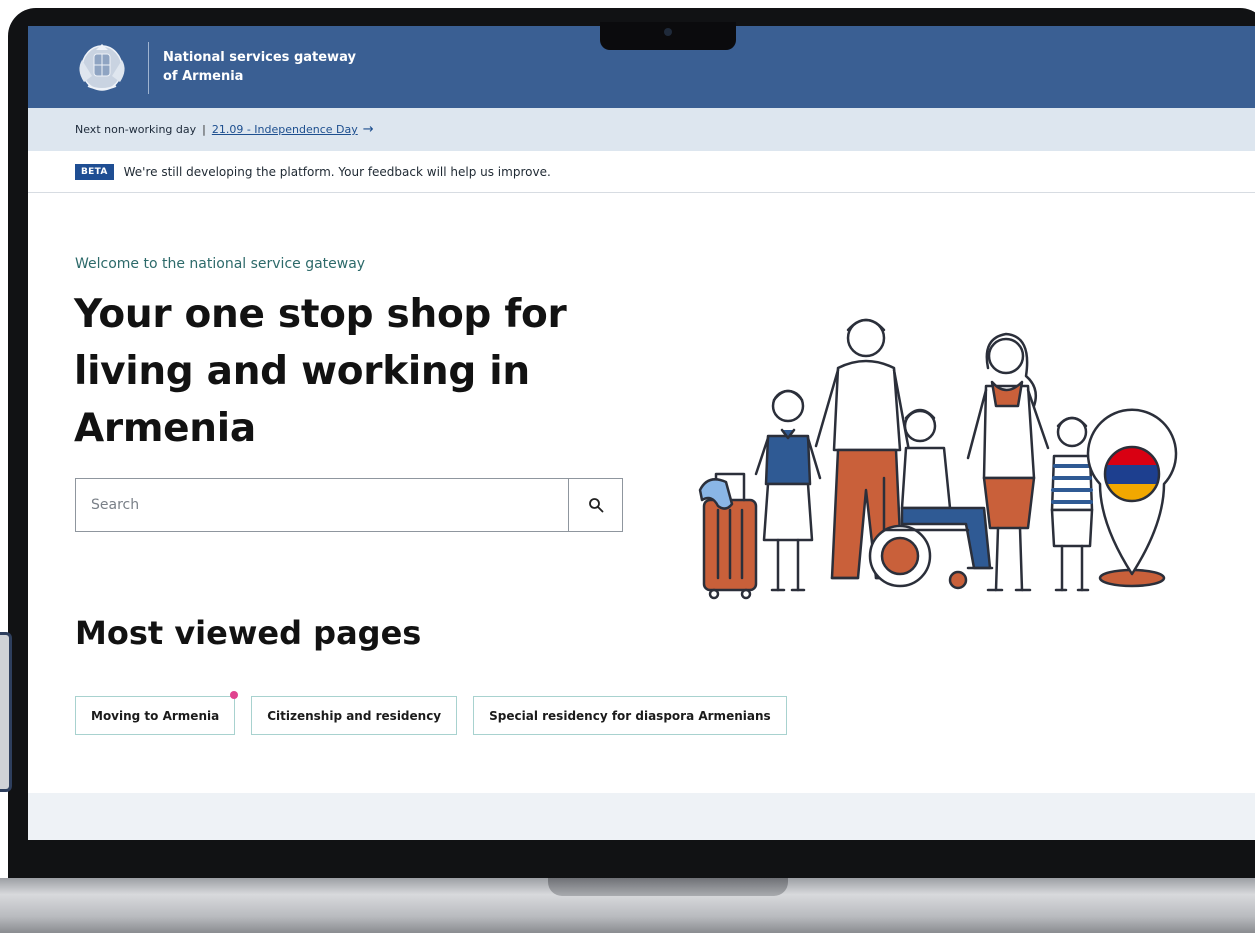 The image size is (1255, 933). Describe the element at coordinates (136, 129) in the screenshot. I see `non-working-day-label: Next non-working day` at that location.